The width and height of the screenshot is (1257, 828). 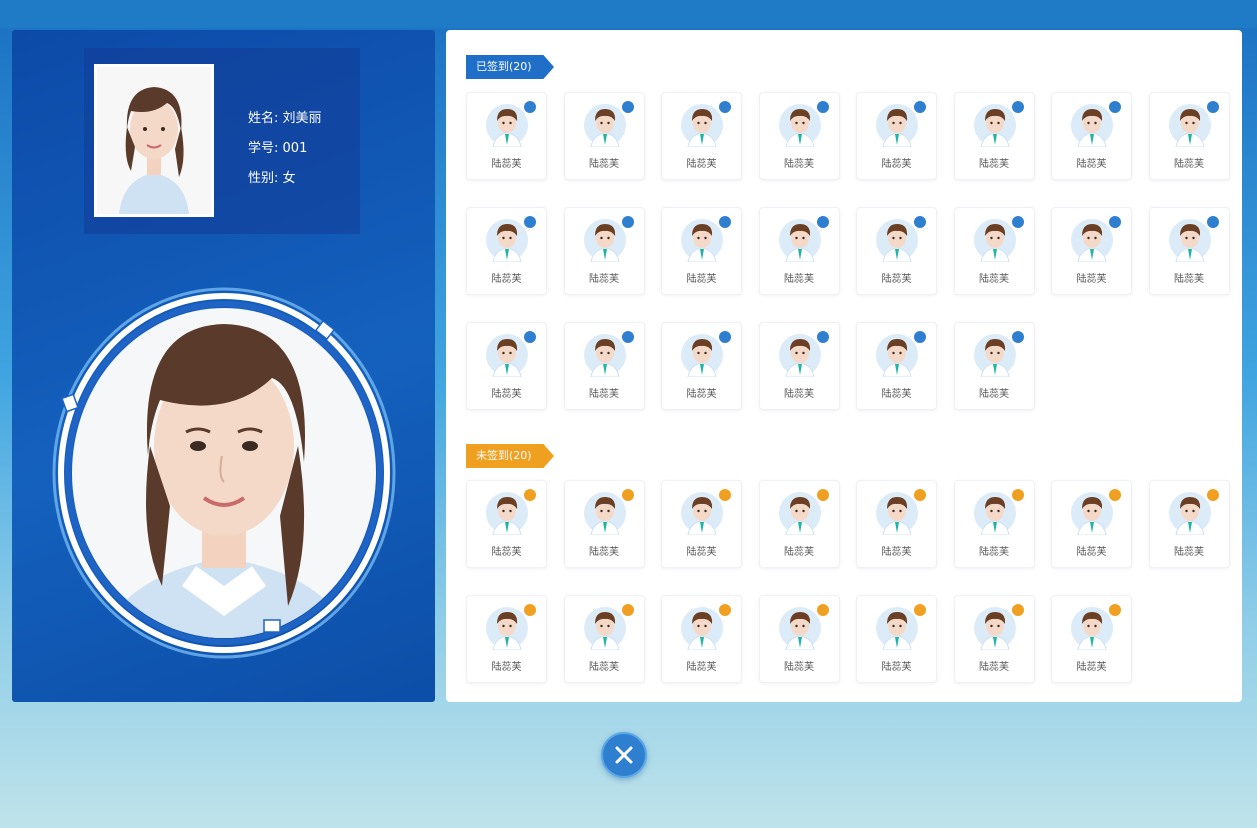 What do you see at coordinates (263, 118) in the screenshot?
I see `name-label: 姓名:` at bounding box center [263, 118].